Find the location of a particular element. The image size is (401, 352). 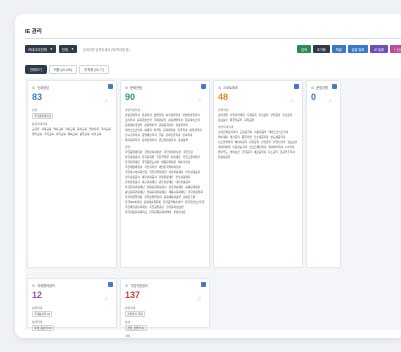

chip: 서울관광재단 is located at coordinates (176, 172).